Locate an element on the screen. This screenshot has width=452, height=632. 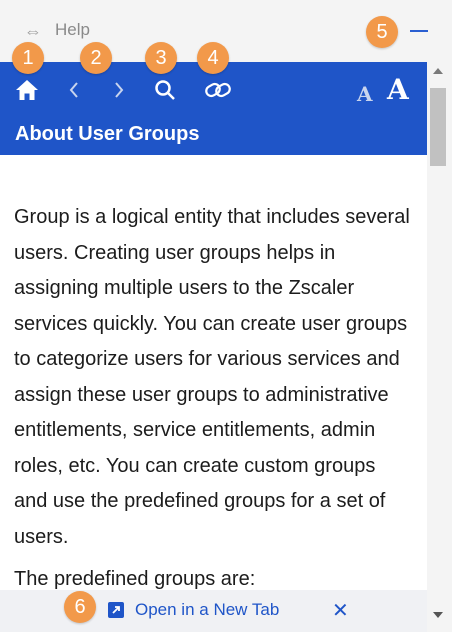
chevron-left-icon is located at coordinates (74, 89).